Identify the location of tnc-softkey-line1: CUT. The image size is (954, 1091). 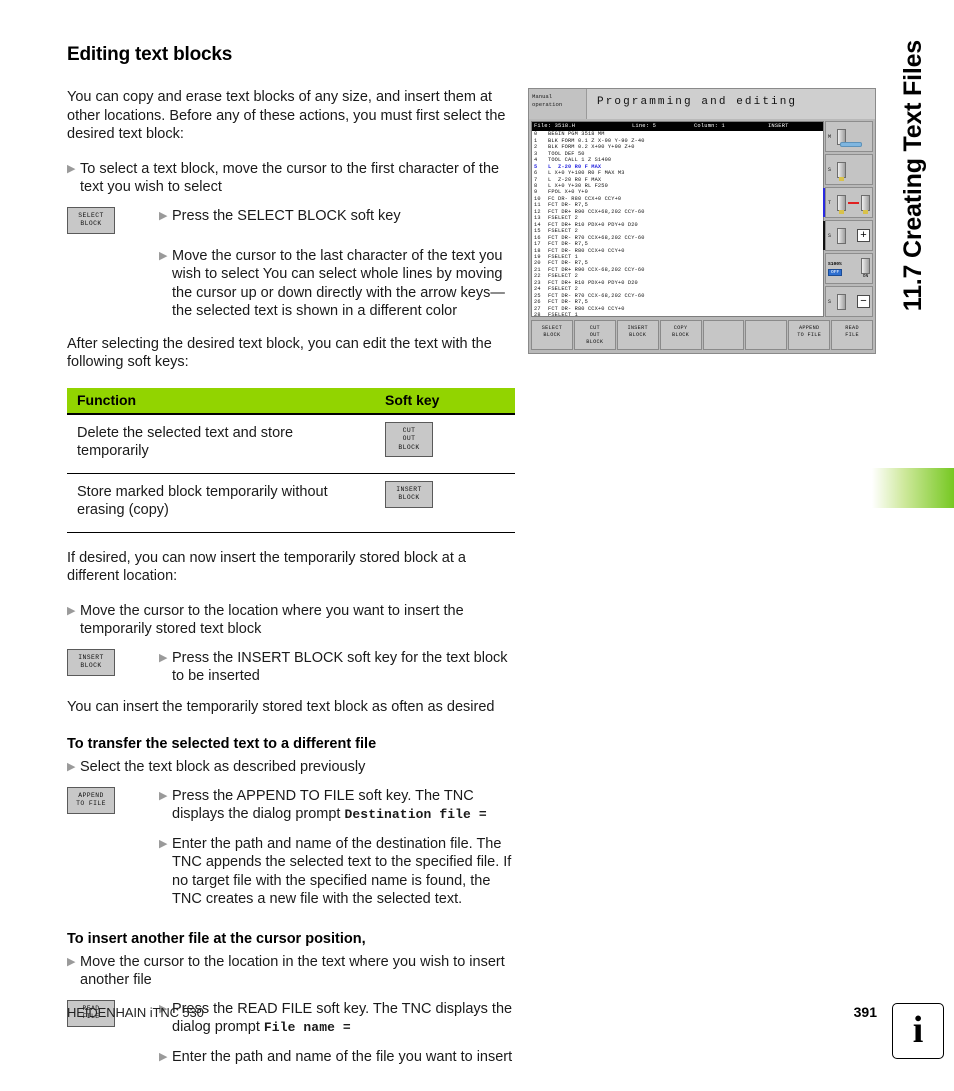
(594, 328).